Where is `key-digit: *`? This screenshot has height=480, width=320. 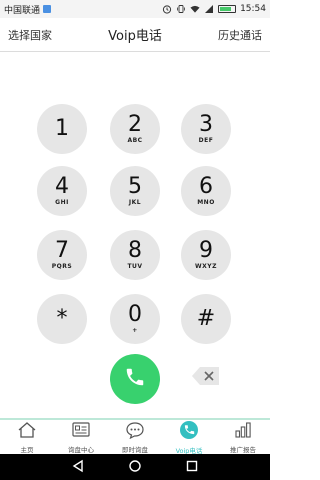
key-digit: * is located at coordinates (62, 318).